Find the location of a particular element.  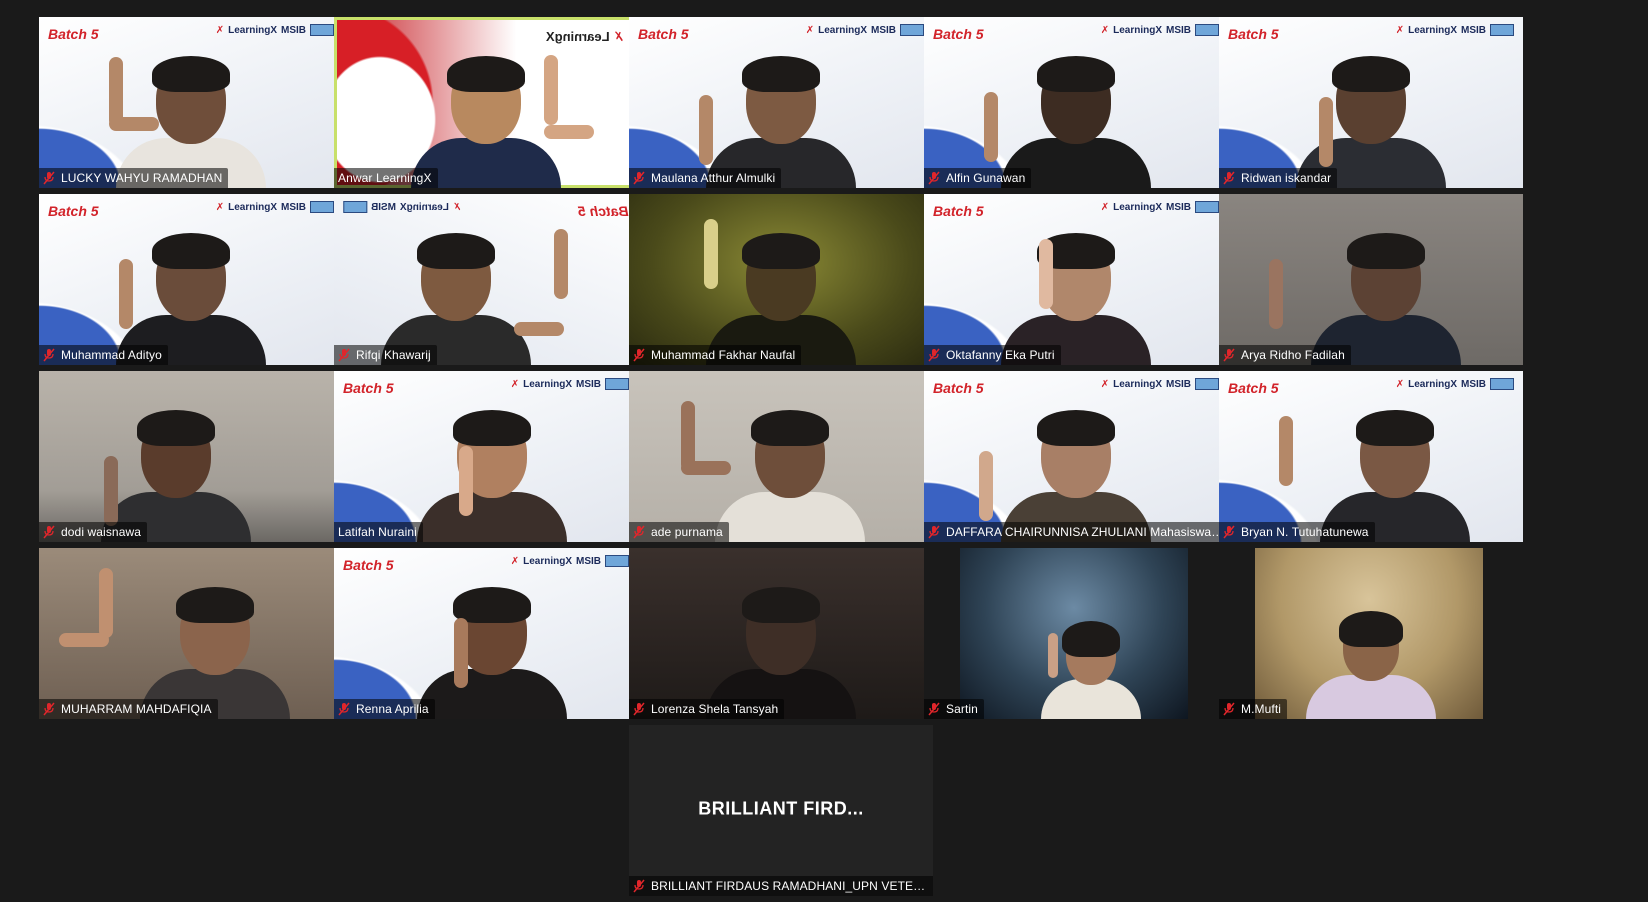

participant-name: Muhammad Adityo is located at coordinates (111, 355).